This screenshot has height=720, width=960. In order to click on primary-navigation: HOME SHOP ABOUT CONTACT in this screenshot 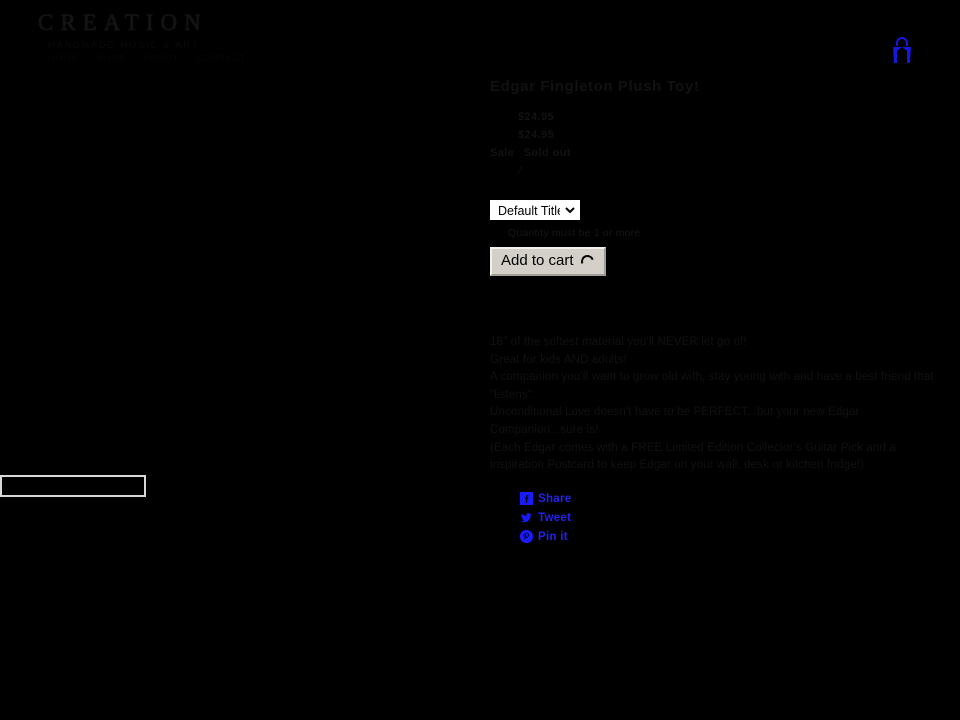, I will do `click(154, 58)`.